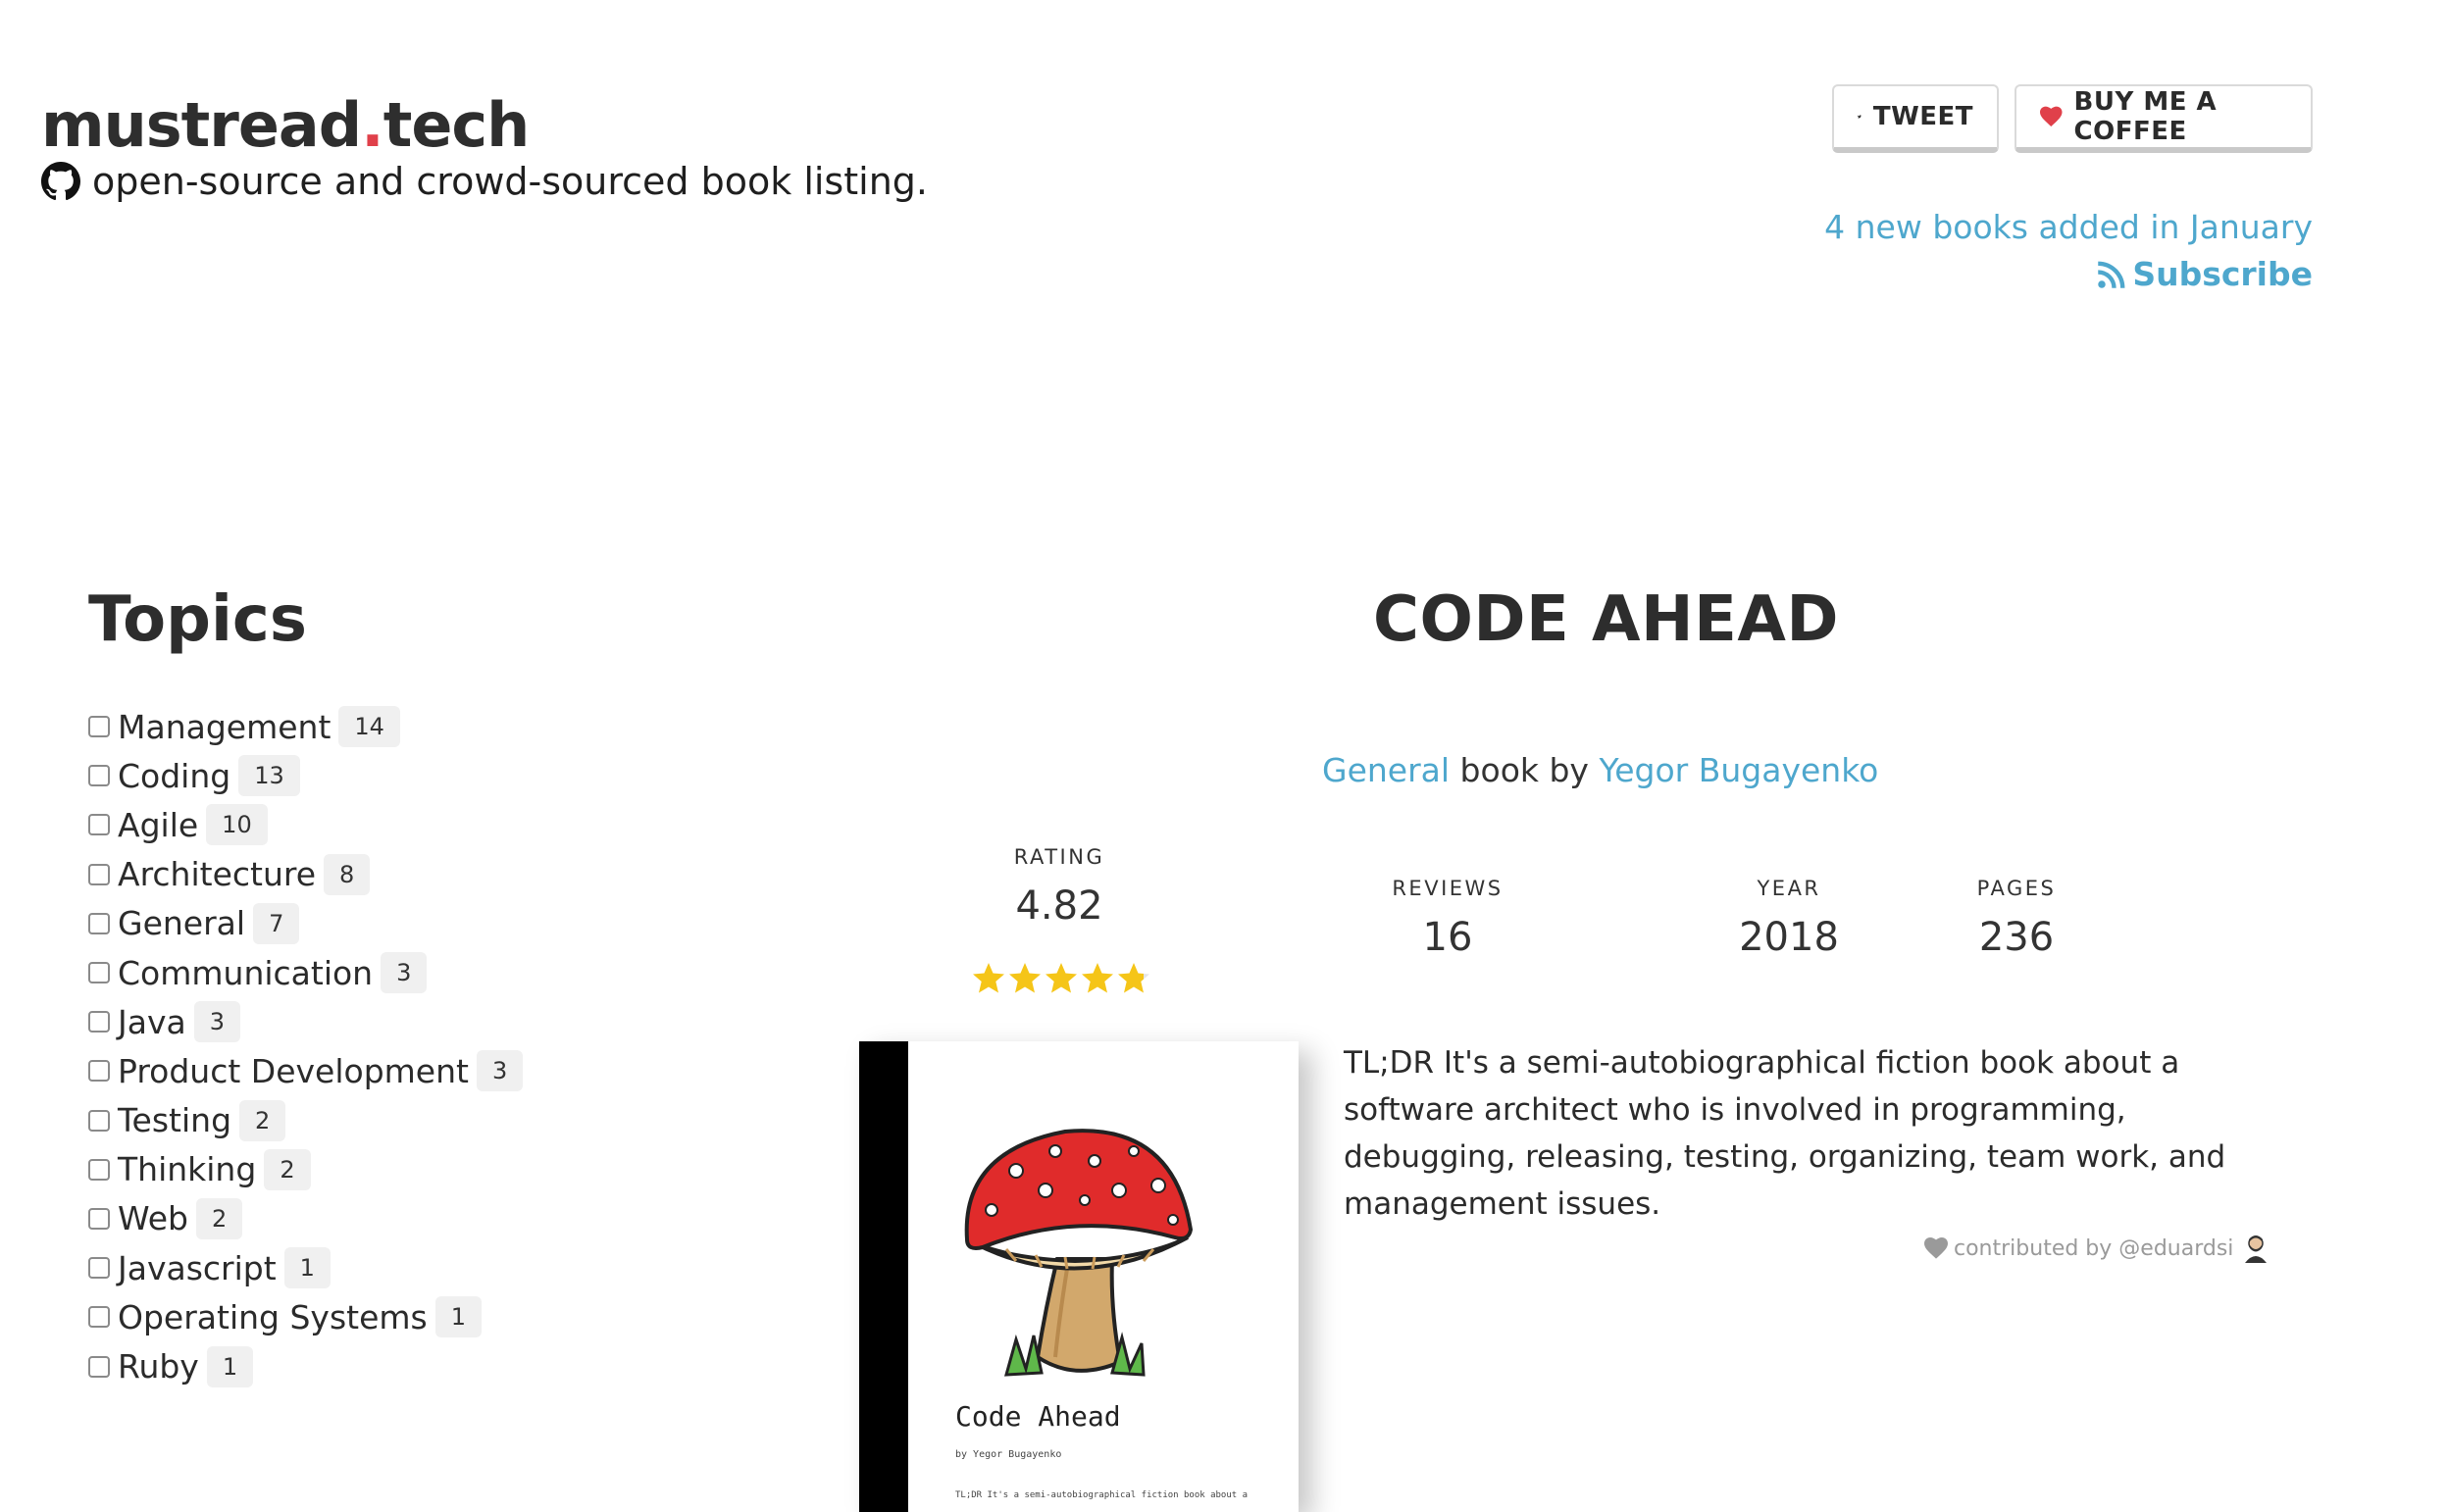 This screenshot has width=2448, height=1512. Describe the element at coordinates (1860, 117) in the screenshot. I see `twitter-icon` at that location.